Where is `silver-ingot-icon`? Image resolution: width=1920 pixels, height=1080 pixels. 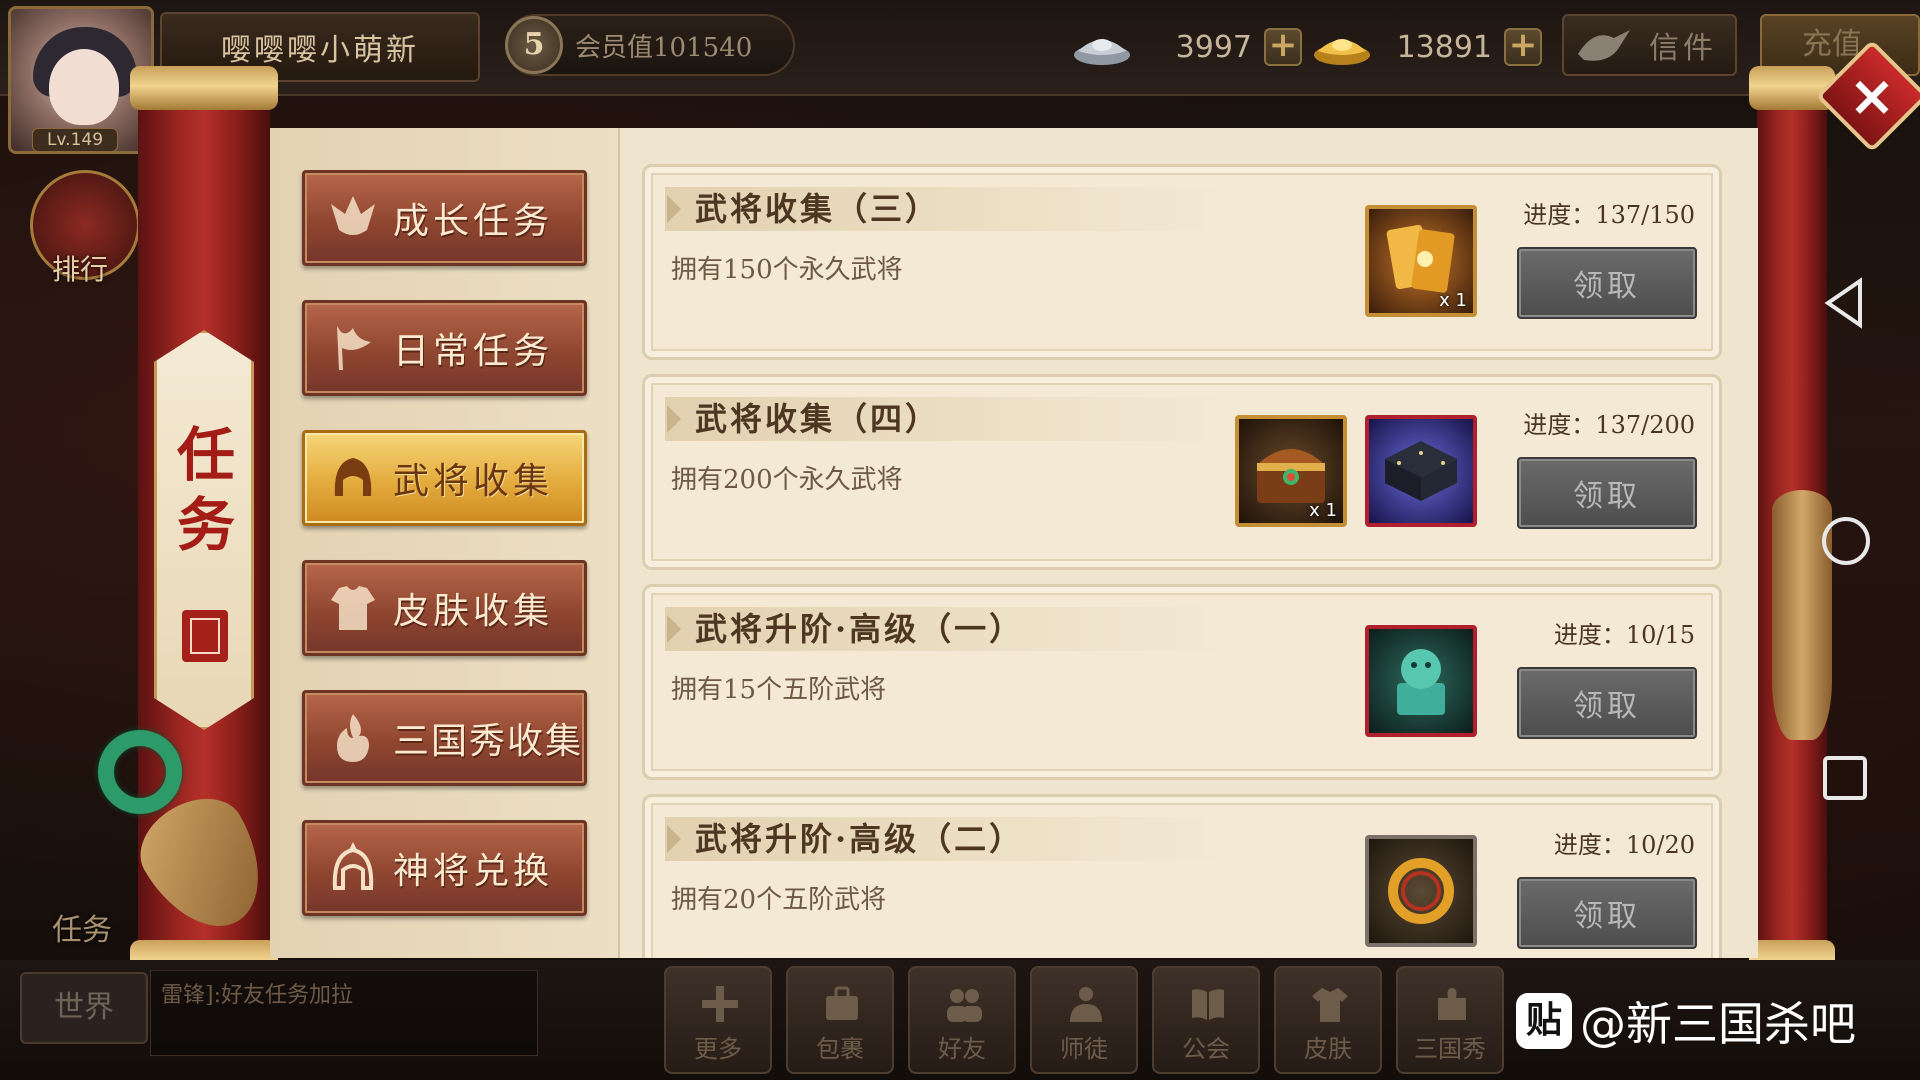 silver-ingot-icon is located at coordinates (1102, 52).